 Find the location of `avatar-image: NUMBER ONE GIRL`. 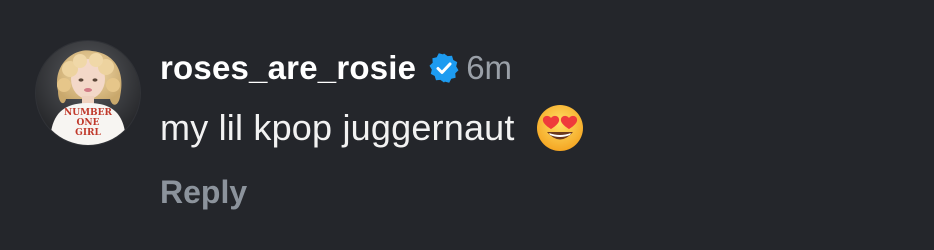

avatar-image: NUMBER ONE GIRL is located at coordinates (88, 93).